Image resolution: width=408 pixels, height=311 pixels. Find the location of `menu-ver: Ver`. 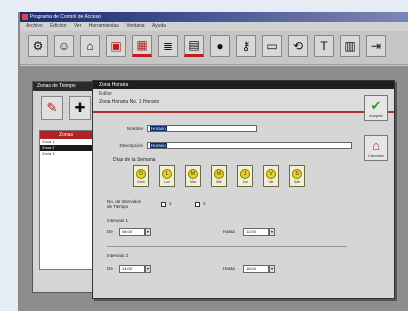

menu-ver: Ver is located at coordinates (78, 26).